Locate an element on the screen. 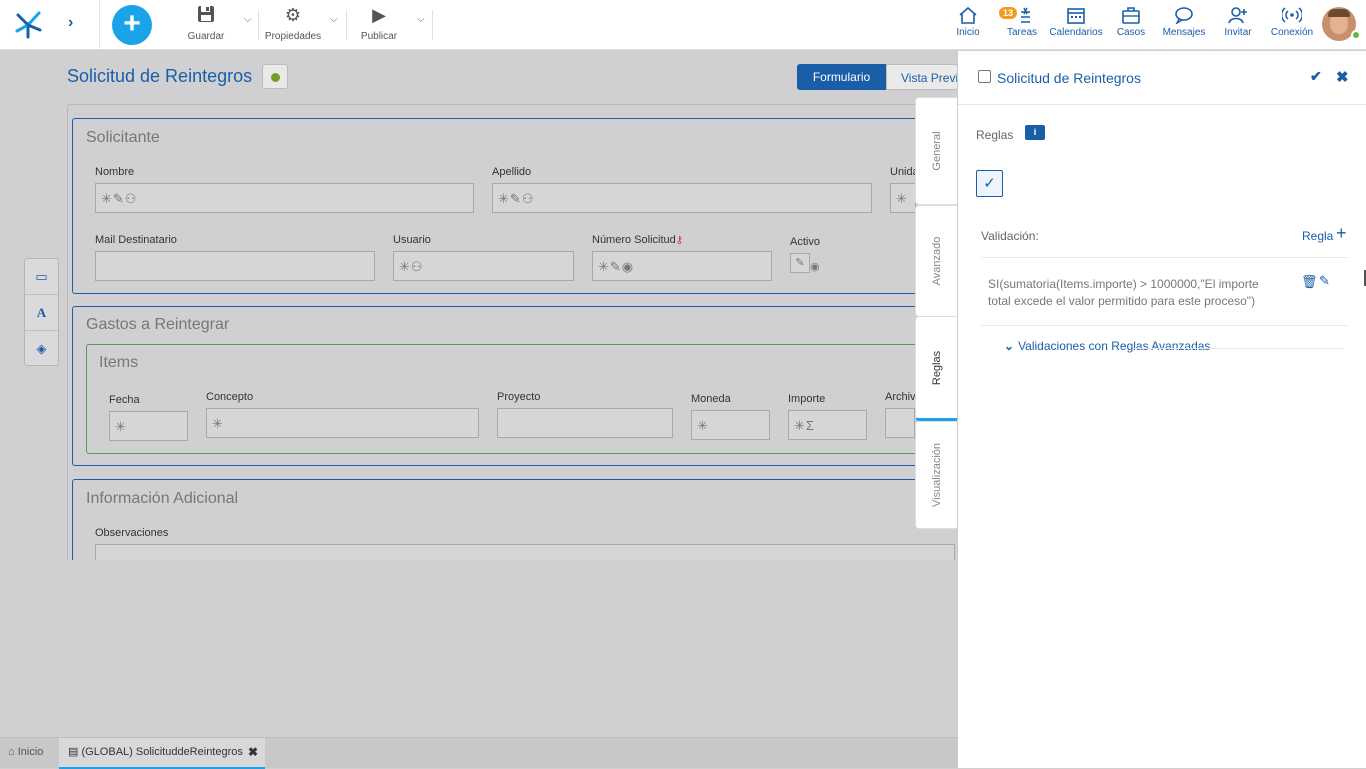 The image size is (1366, 769). field-usuario: ✳⚇ is located at coordinates (483, 266).